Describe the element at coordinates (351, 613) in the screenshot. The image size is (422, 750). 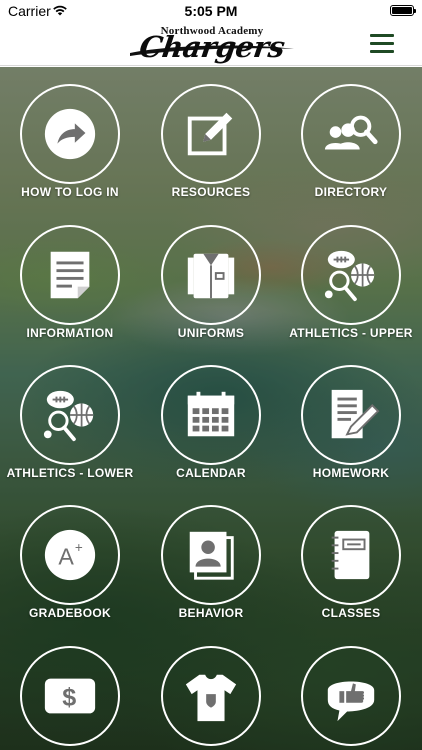
I see `tile-label: CLASSES` at that location.